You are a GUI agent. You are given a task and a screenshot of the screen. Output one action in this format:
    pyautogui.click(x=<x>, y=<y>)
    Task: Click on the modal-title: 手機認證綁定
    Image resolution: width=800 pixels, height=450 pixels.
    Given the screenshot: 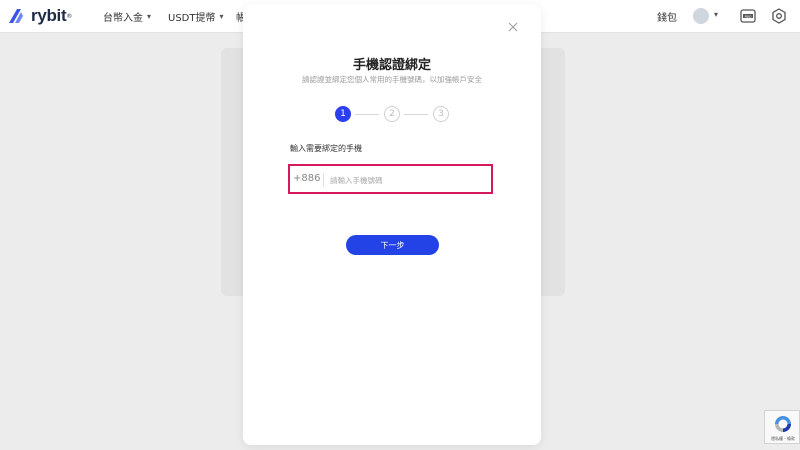 What is the action you would take?
    pyautogui.click(x=391, y=65)
    